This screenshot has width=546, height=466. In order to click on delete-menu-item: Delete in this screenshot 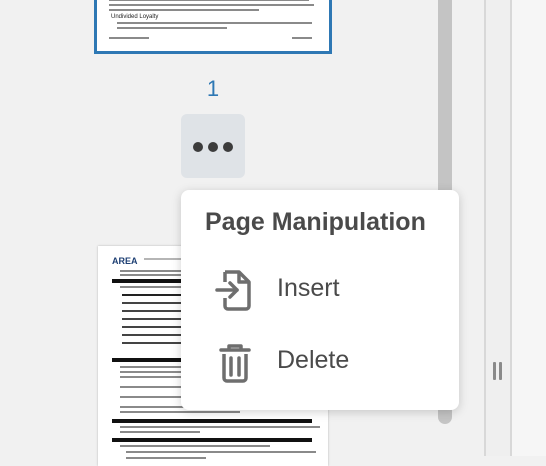, I will do `click(320, 360)`.